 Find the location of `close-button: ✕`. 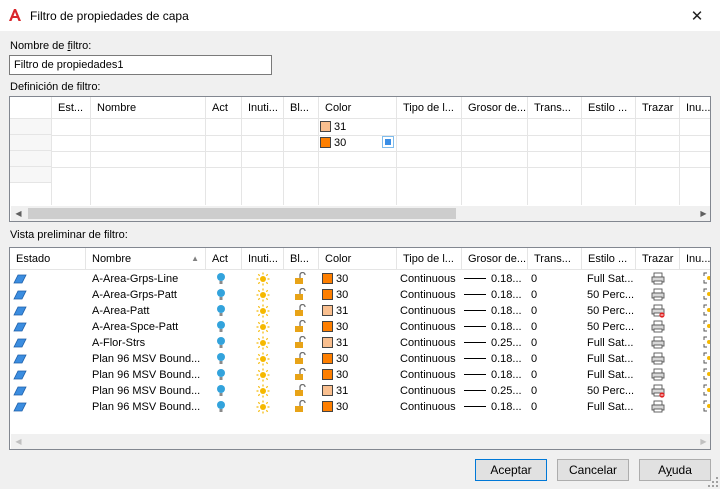

close-button: ✕ is located at coordinates (697, 15).